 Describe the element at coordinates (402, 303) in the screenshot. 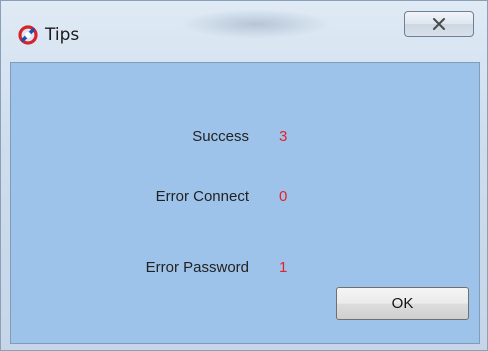

I see `ok-button: OK` at that location.